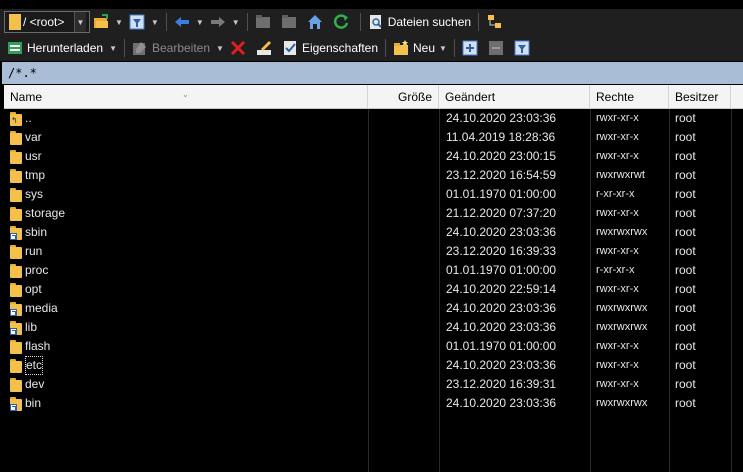 The image size is (743, 472). Describe the element at coordinates (697, 97) in the screenshot. I see `column-owner-label: Besitzer` at that location.